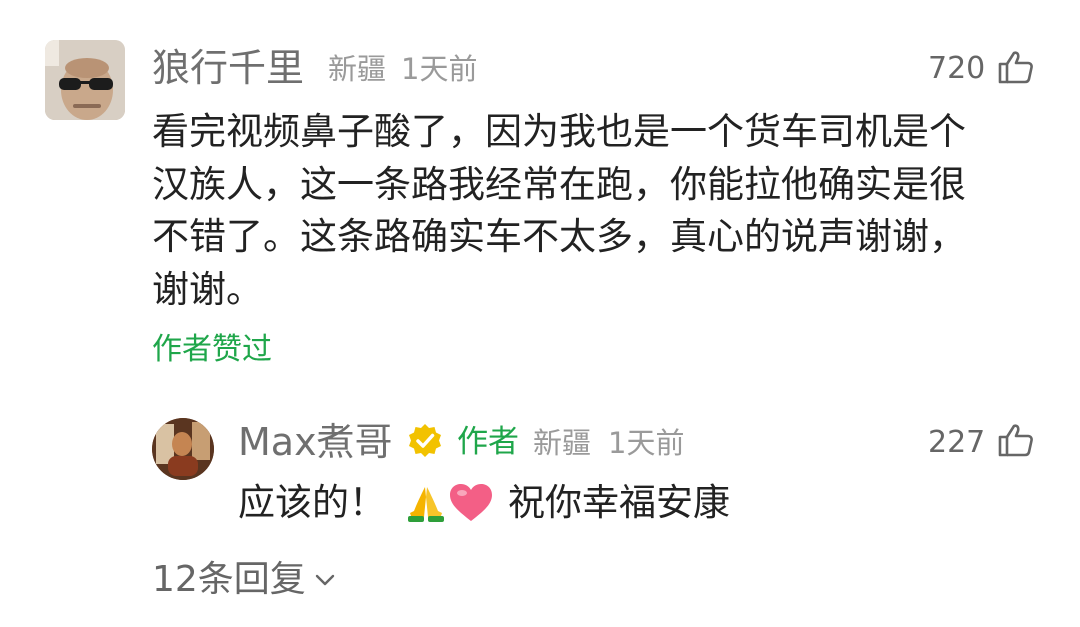 The width and height of the screenshot is (1080, 627). Describe the element at coordinates (619, 502) in the screenshot. I see `reply-content-suffix: 祝你幸福安康` at that location.